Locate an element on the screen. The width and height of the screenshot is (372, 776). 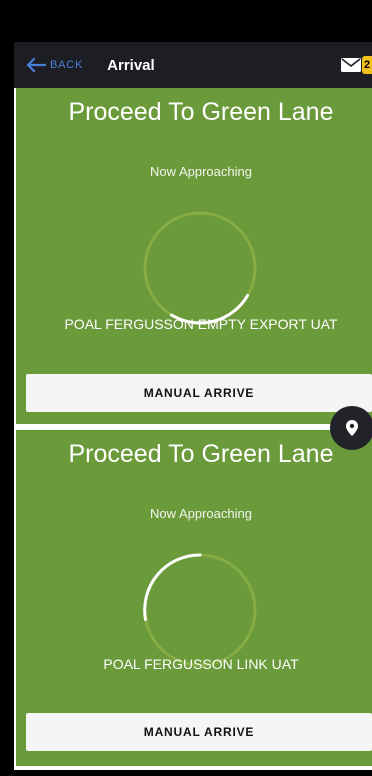
back-label: BACK is located at coordinates (67, 65).